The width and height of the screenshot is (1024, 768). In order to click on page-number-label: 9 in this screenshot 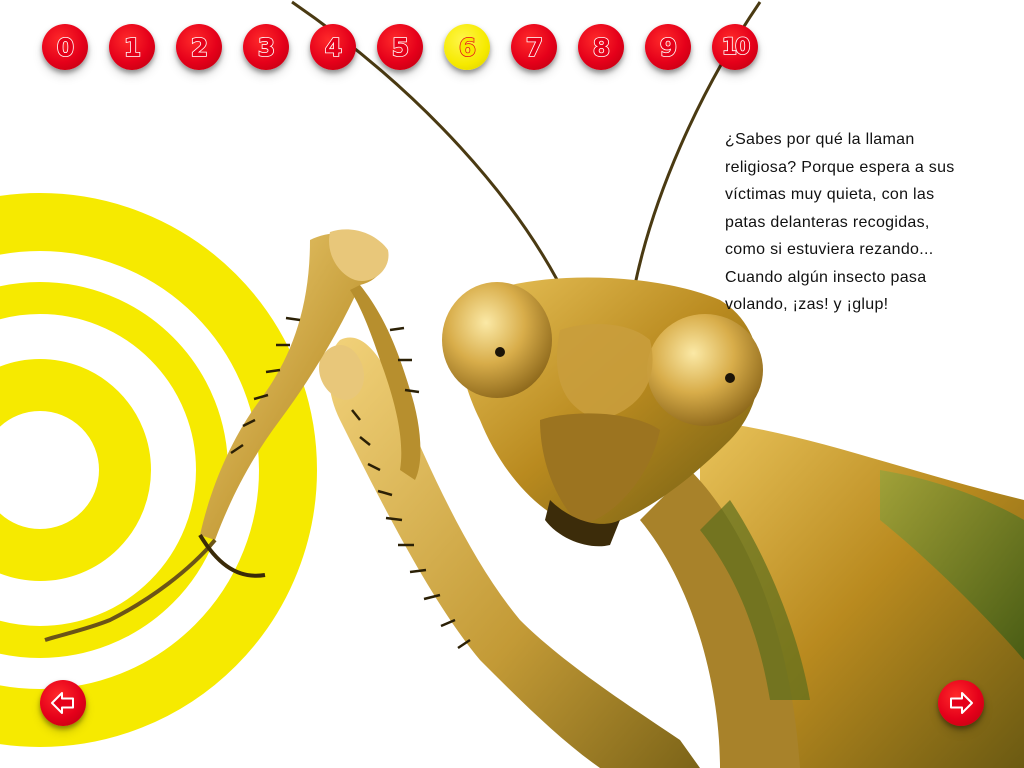, I will do `click(668, 47)`.